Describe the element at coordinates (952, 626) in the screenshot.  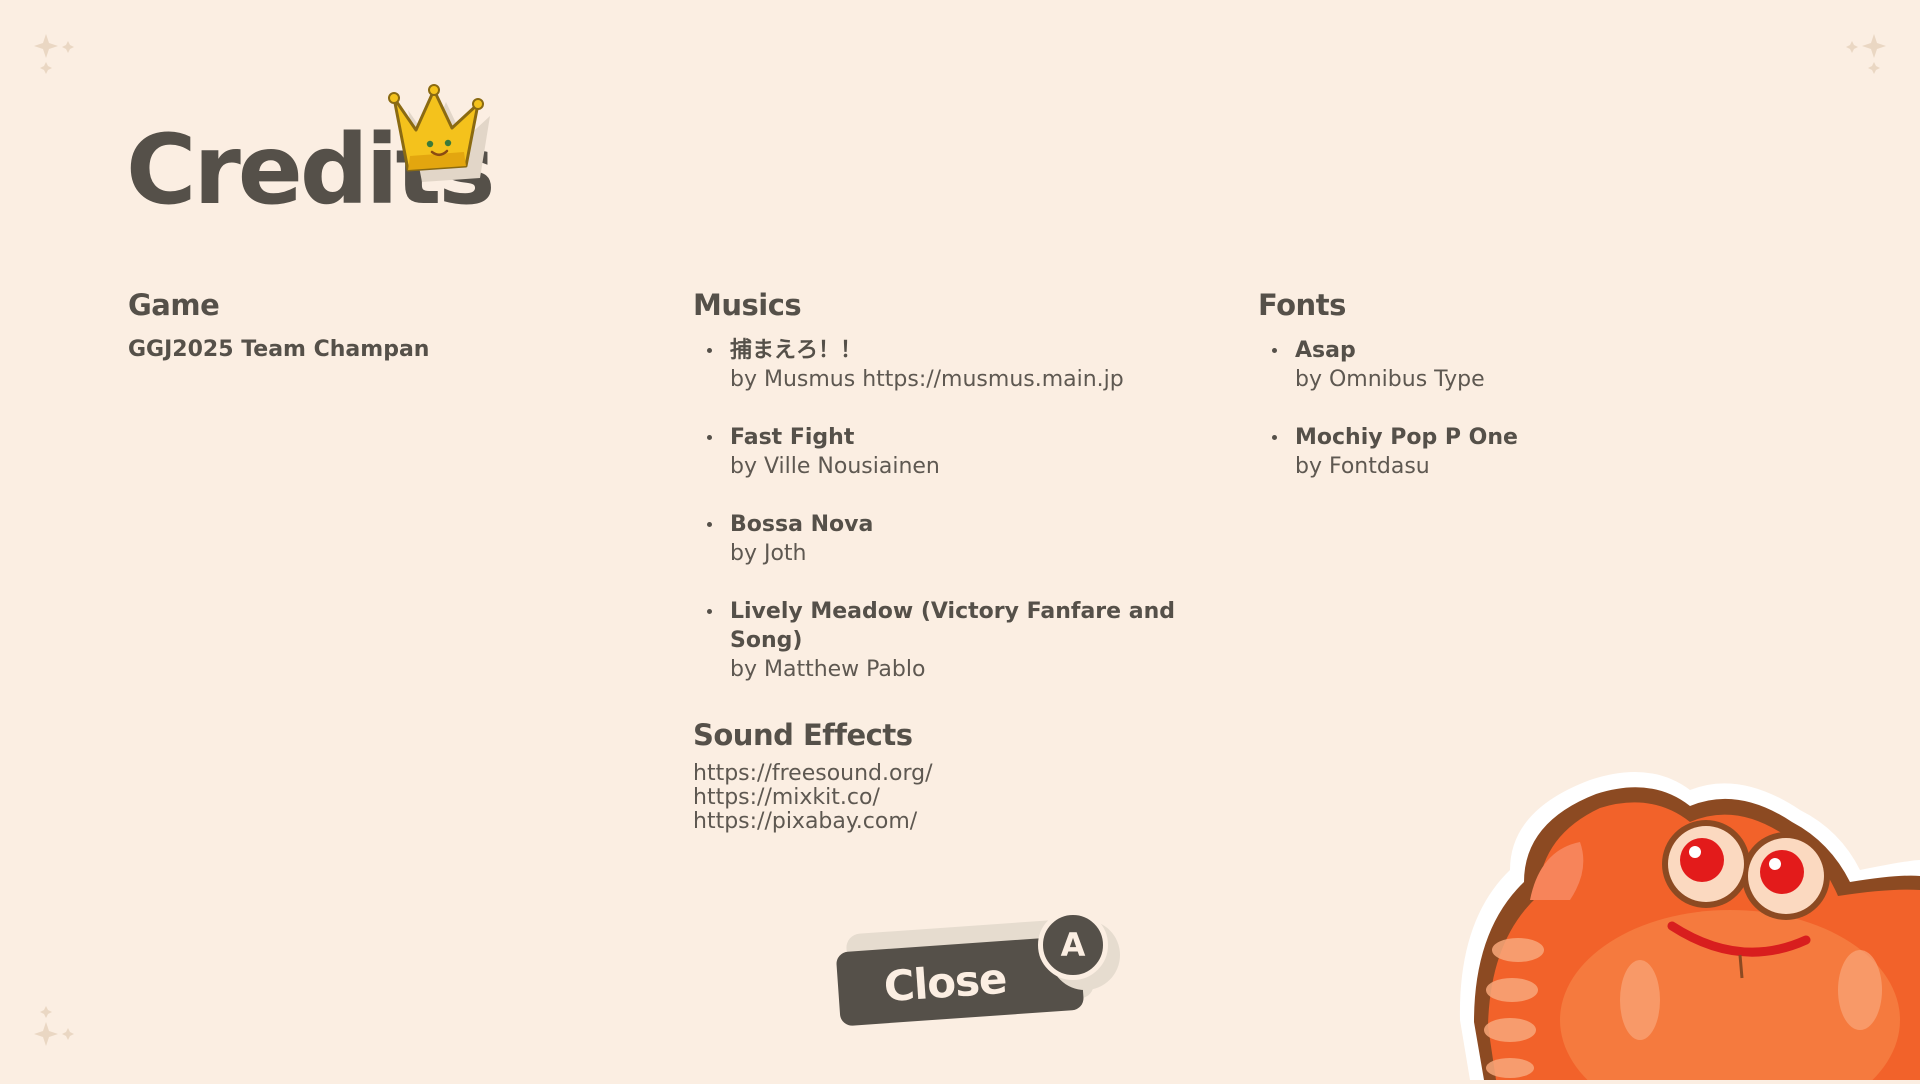
I see `music-title: Lively Meadow (Victory Fanfare and Song)` at that location.